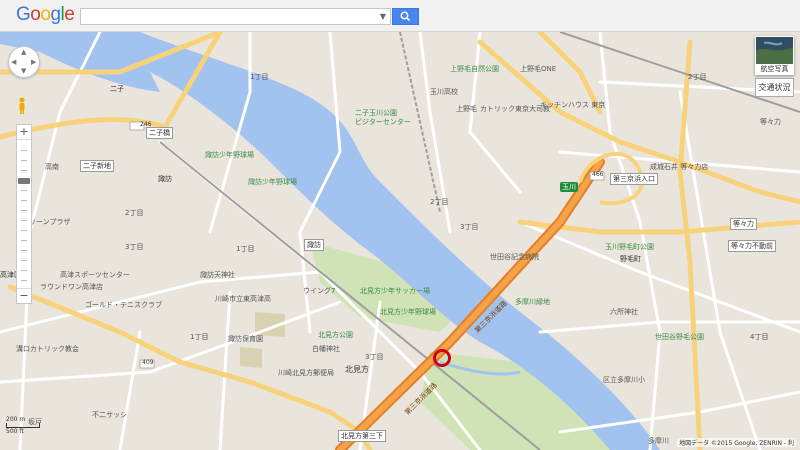  Describe the element at coordinates (16, 419) in the screenshot. I see `scale-label-top: 200 m` at that location.